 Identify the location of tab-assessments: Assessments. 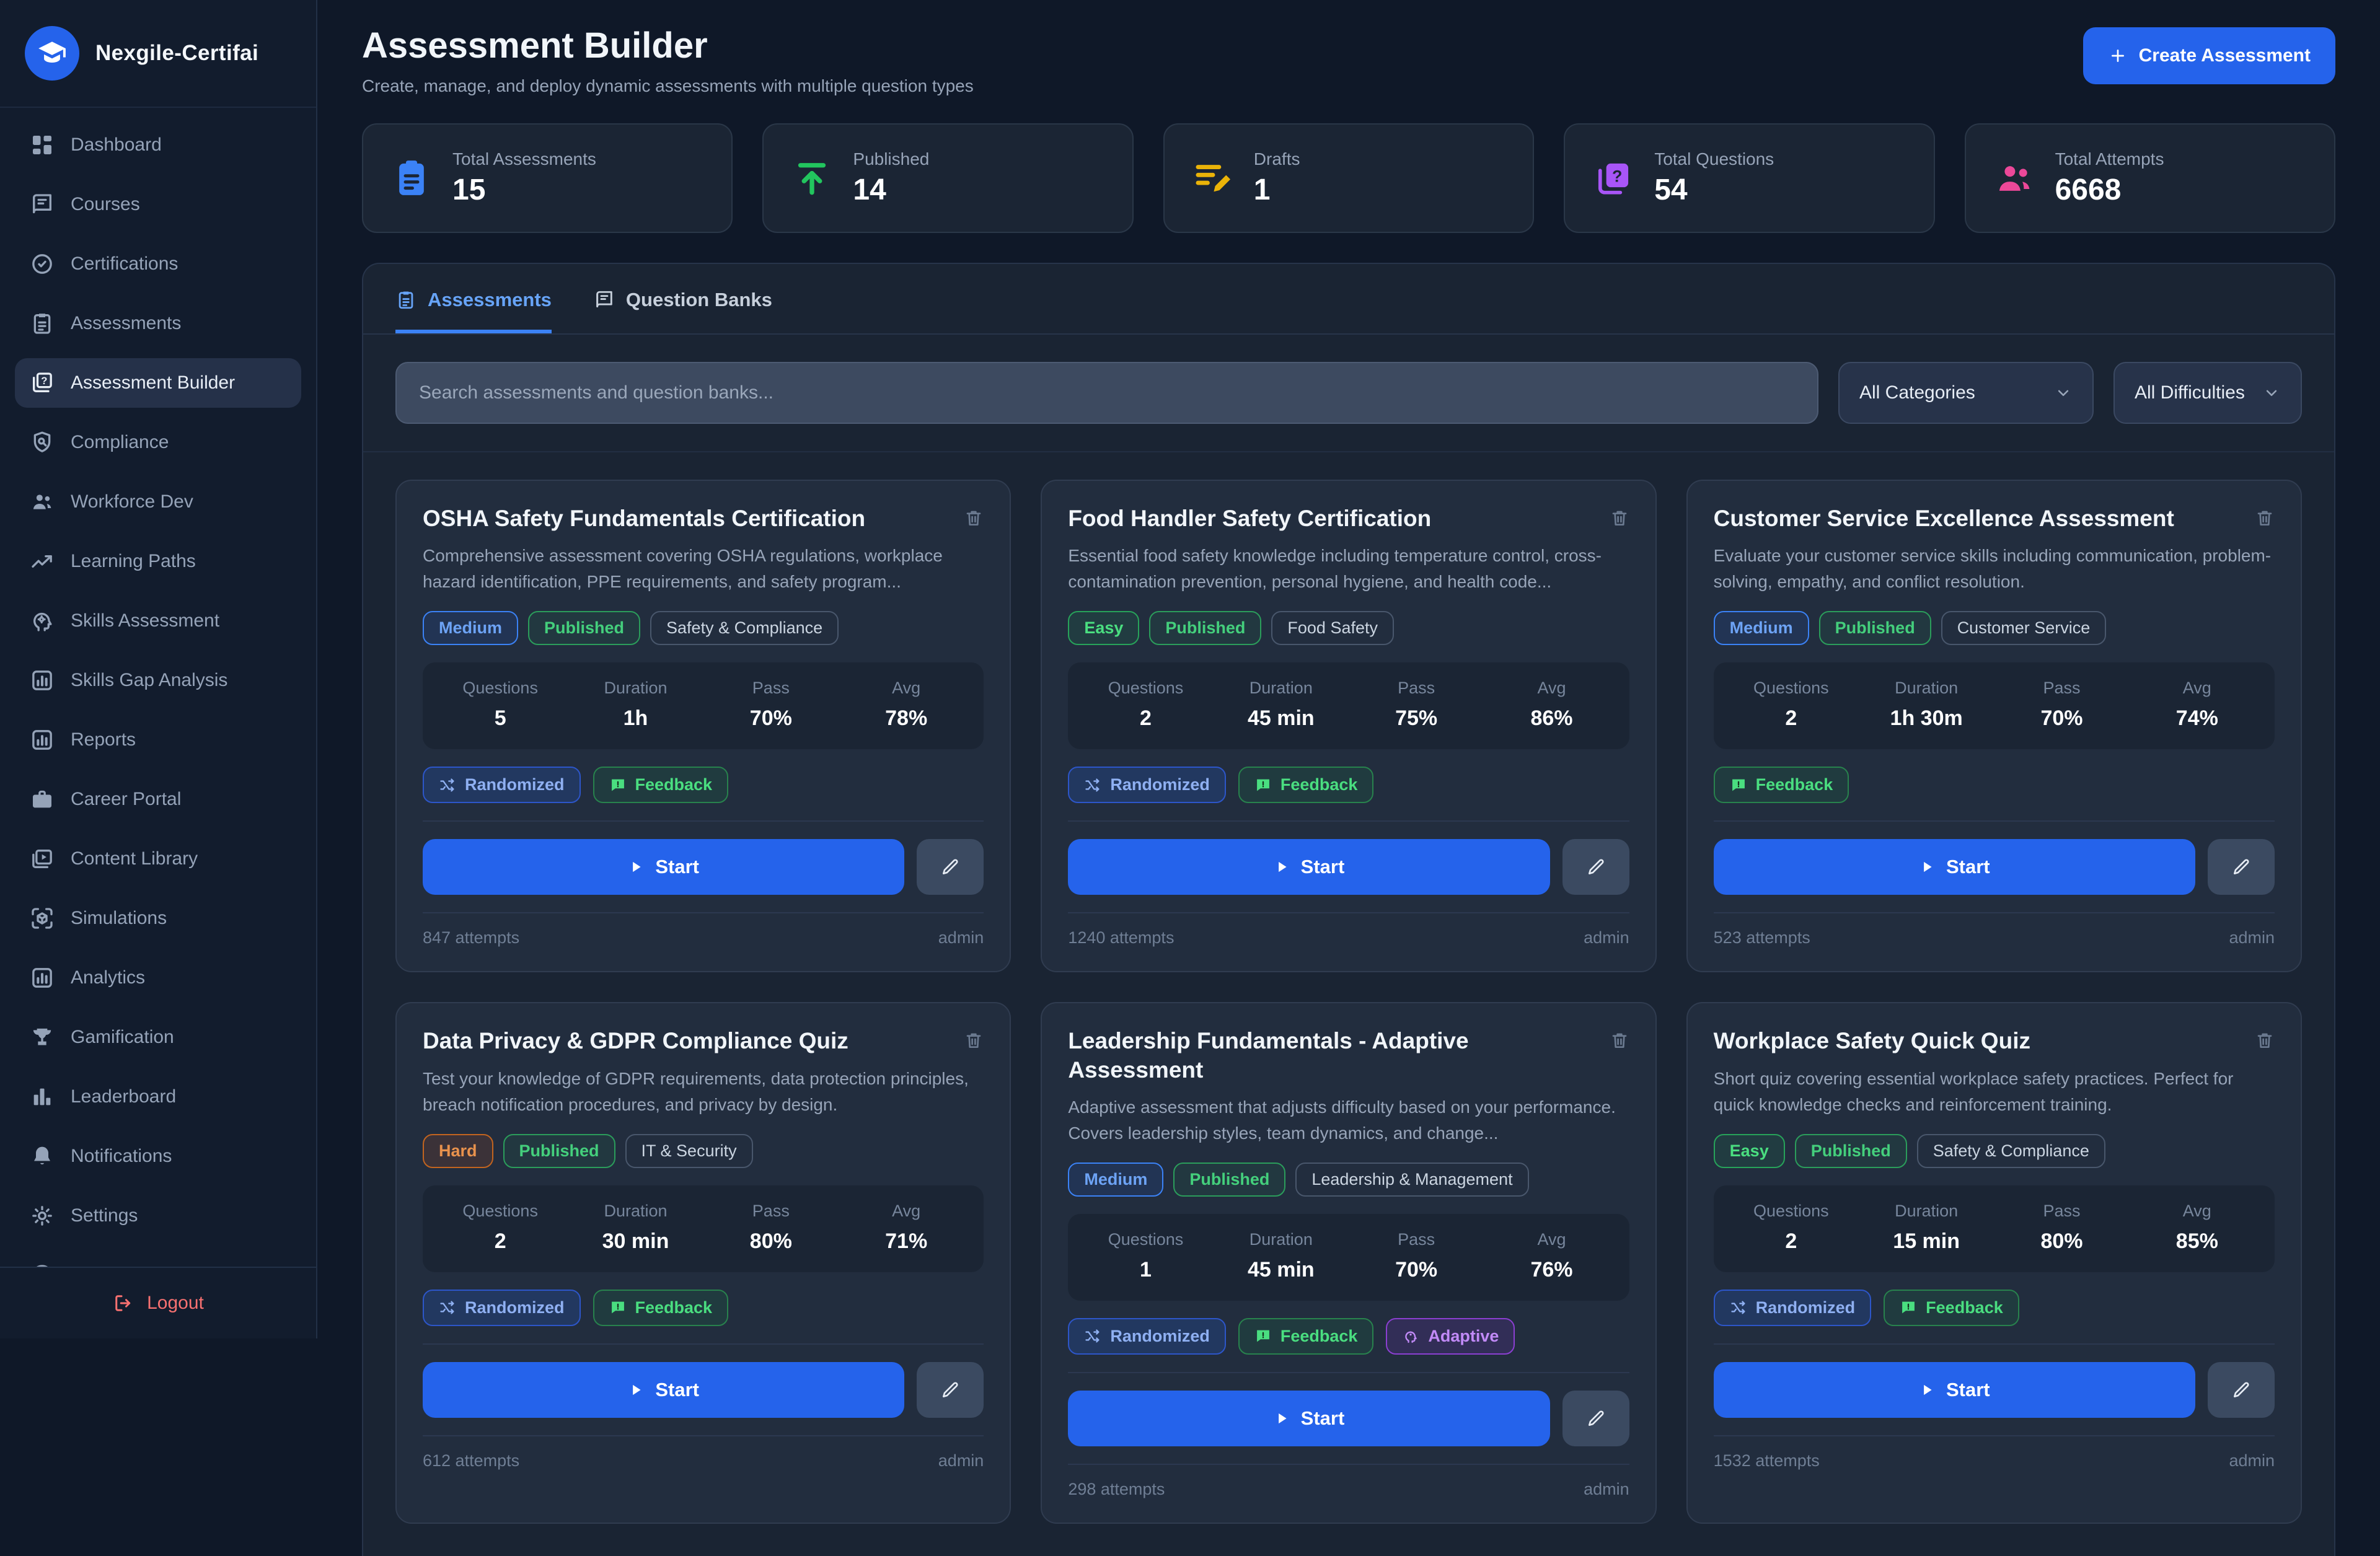
(473, 311).